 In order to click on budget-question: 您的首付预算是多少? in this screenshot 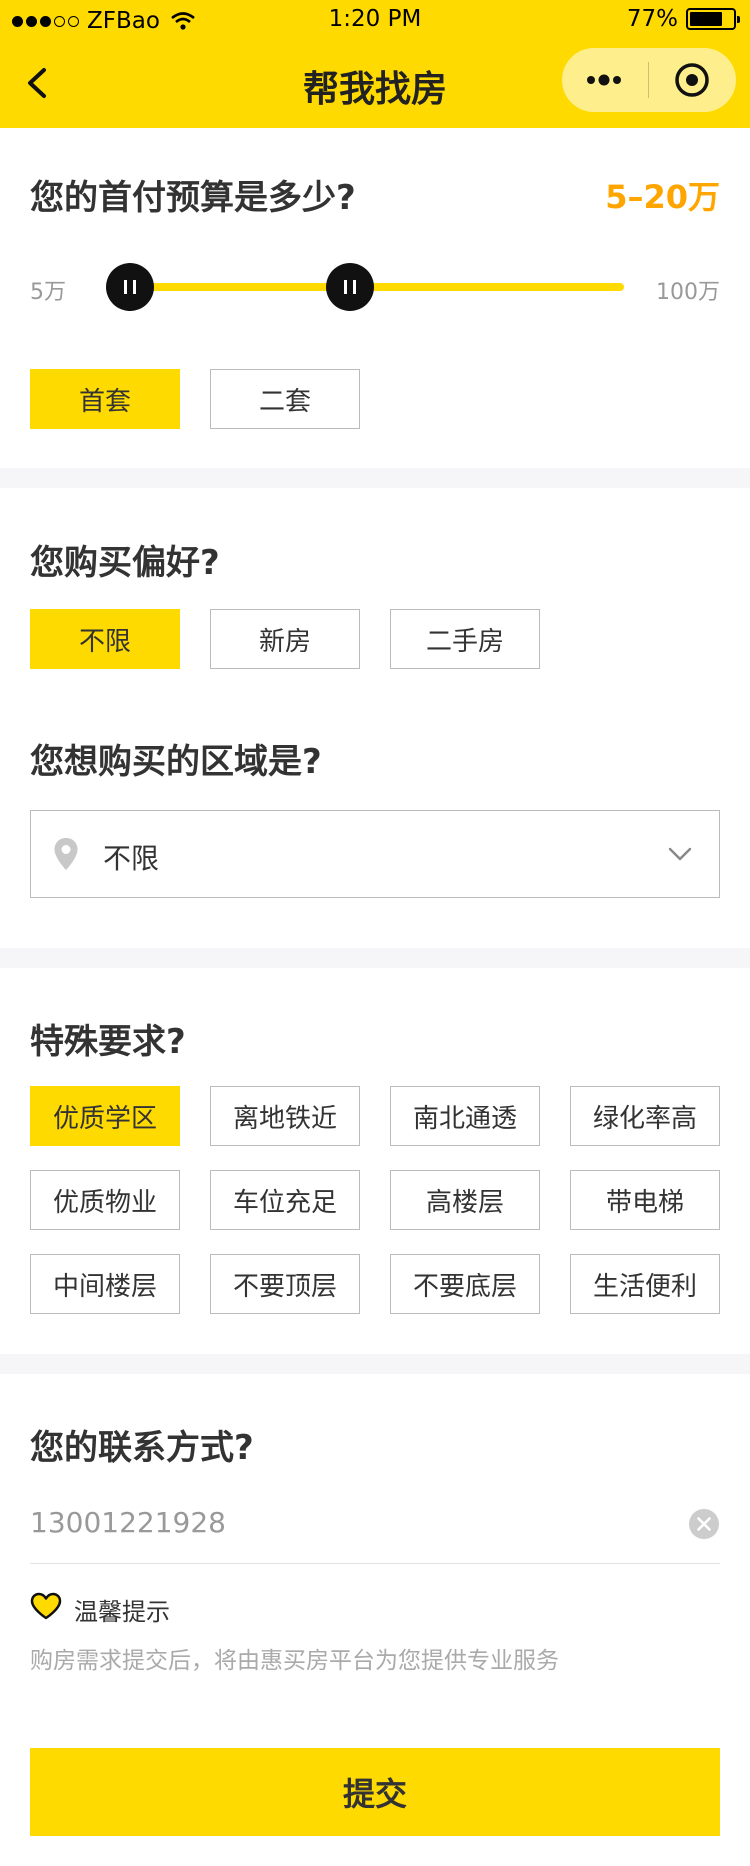, I will do `click(193, 198)`.